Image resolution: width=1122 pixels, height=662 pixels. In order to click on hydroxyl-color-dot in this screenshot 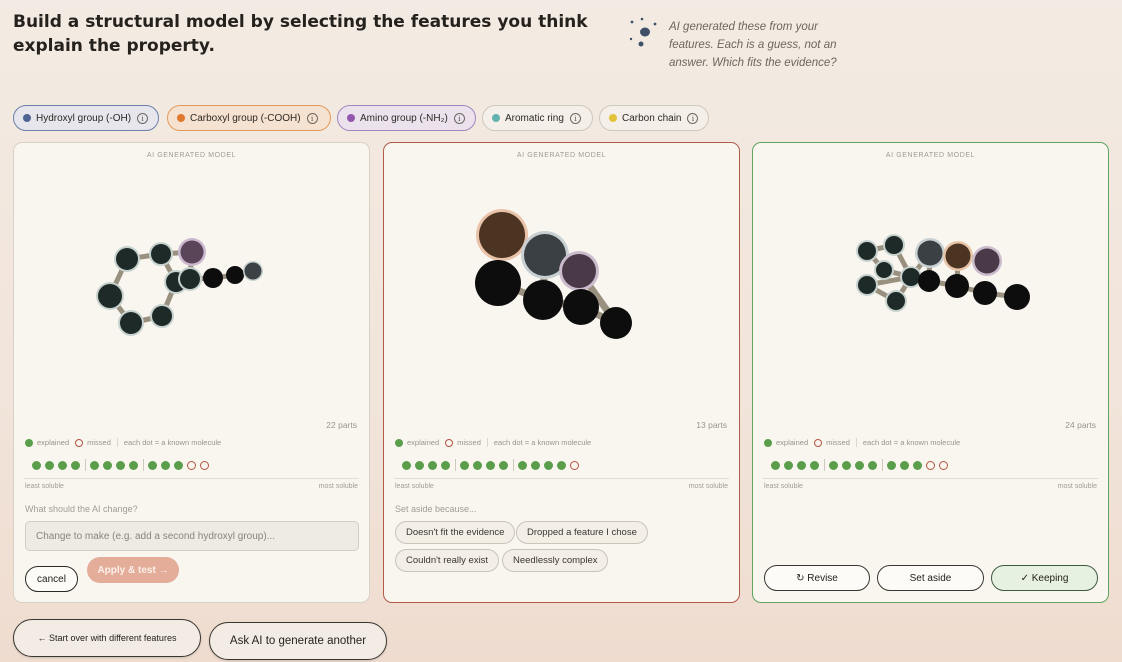, I will do `click(27, 118)`.